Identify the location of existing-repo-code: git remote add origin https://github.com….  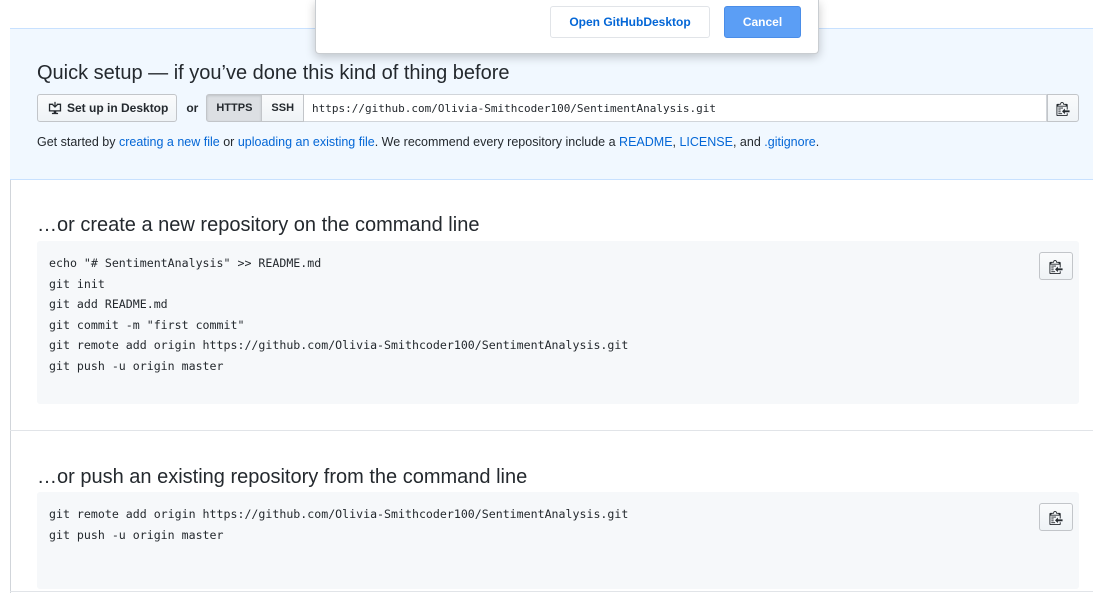
(339, 524).